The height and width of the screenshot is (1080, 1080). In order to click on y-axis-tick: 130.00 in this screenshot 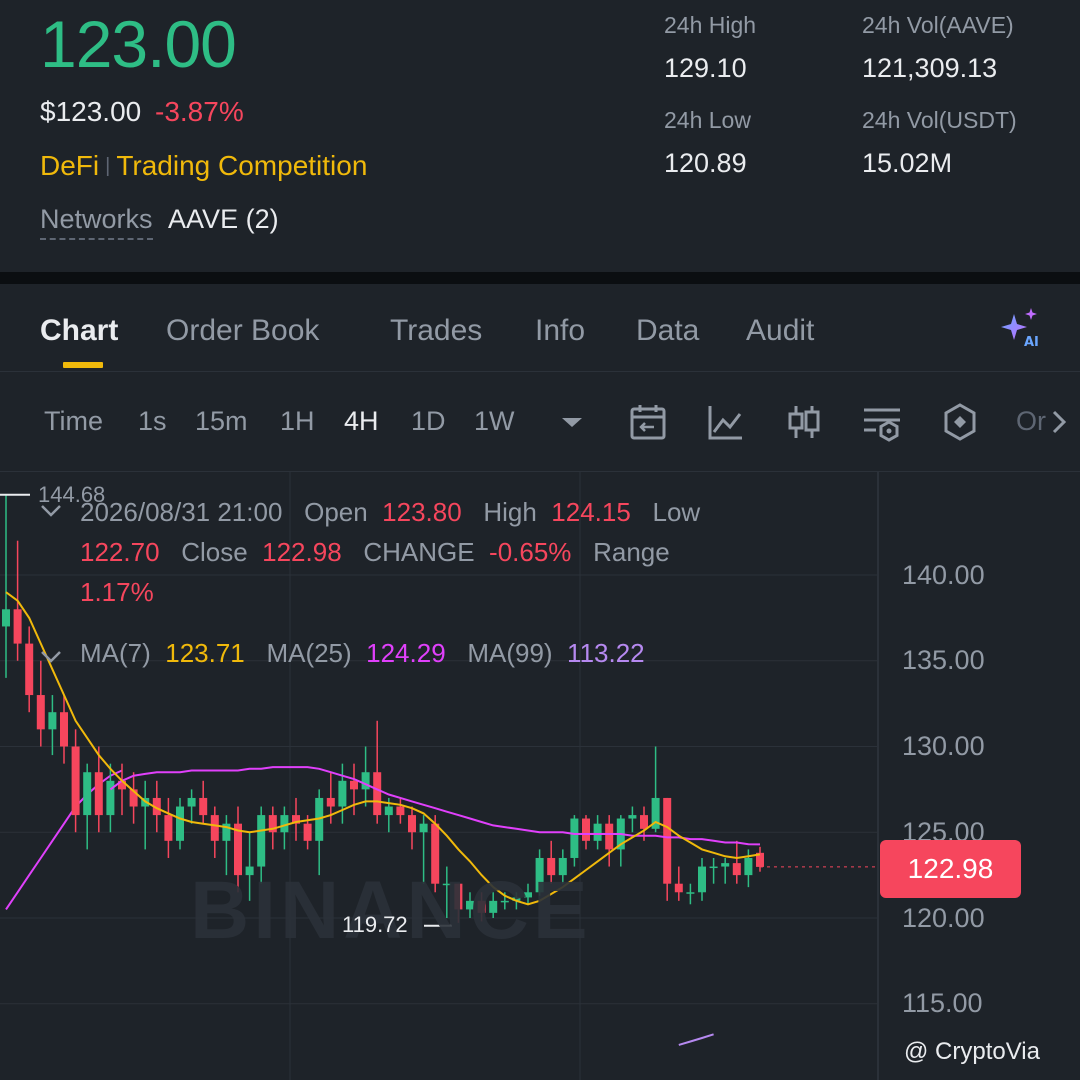, I will do `click(943, 746)`.